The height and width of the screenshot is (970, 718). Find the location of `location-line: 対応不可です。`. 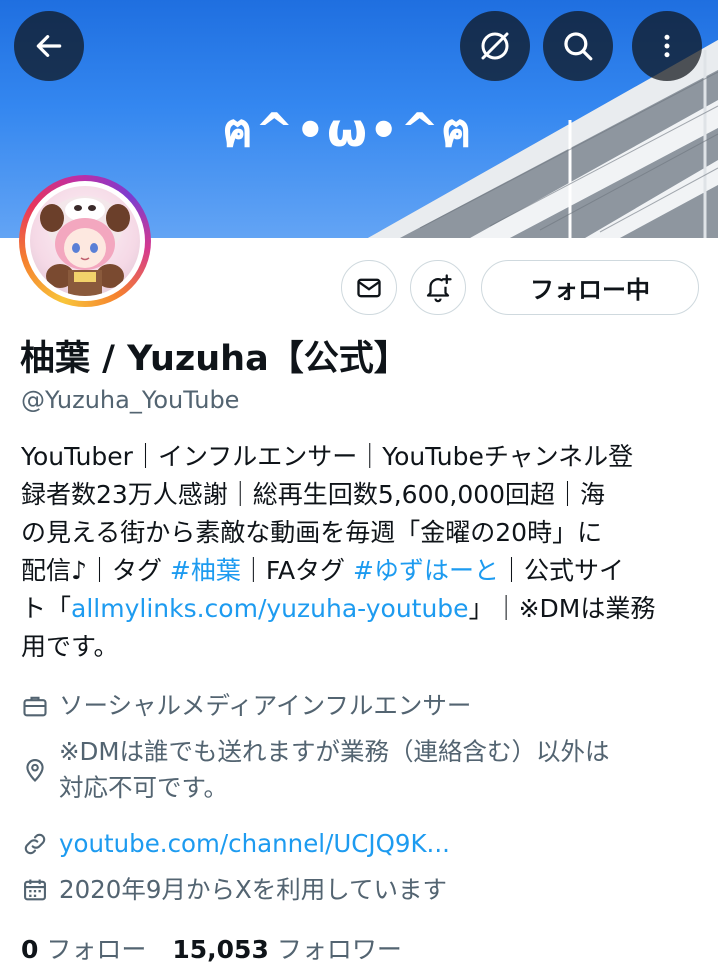

location-line: 対応不可です。 is located at coordinates (144, 787).